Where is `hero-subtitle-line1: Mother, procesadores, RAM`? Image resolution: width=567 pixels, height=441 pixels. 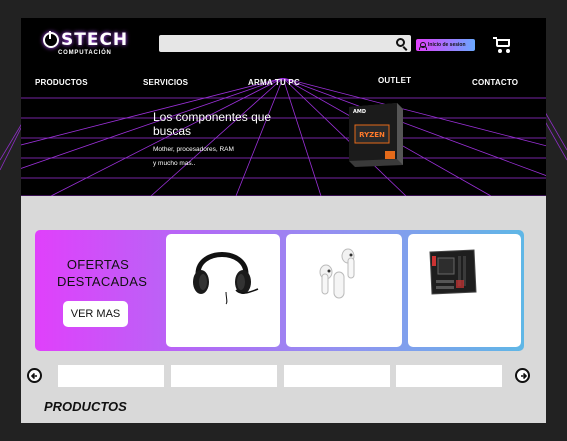
hero-subtitle-line1: Mother, procesadores, RAM is located at coordinates (193, 149).